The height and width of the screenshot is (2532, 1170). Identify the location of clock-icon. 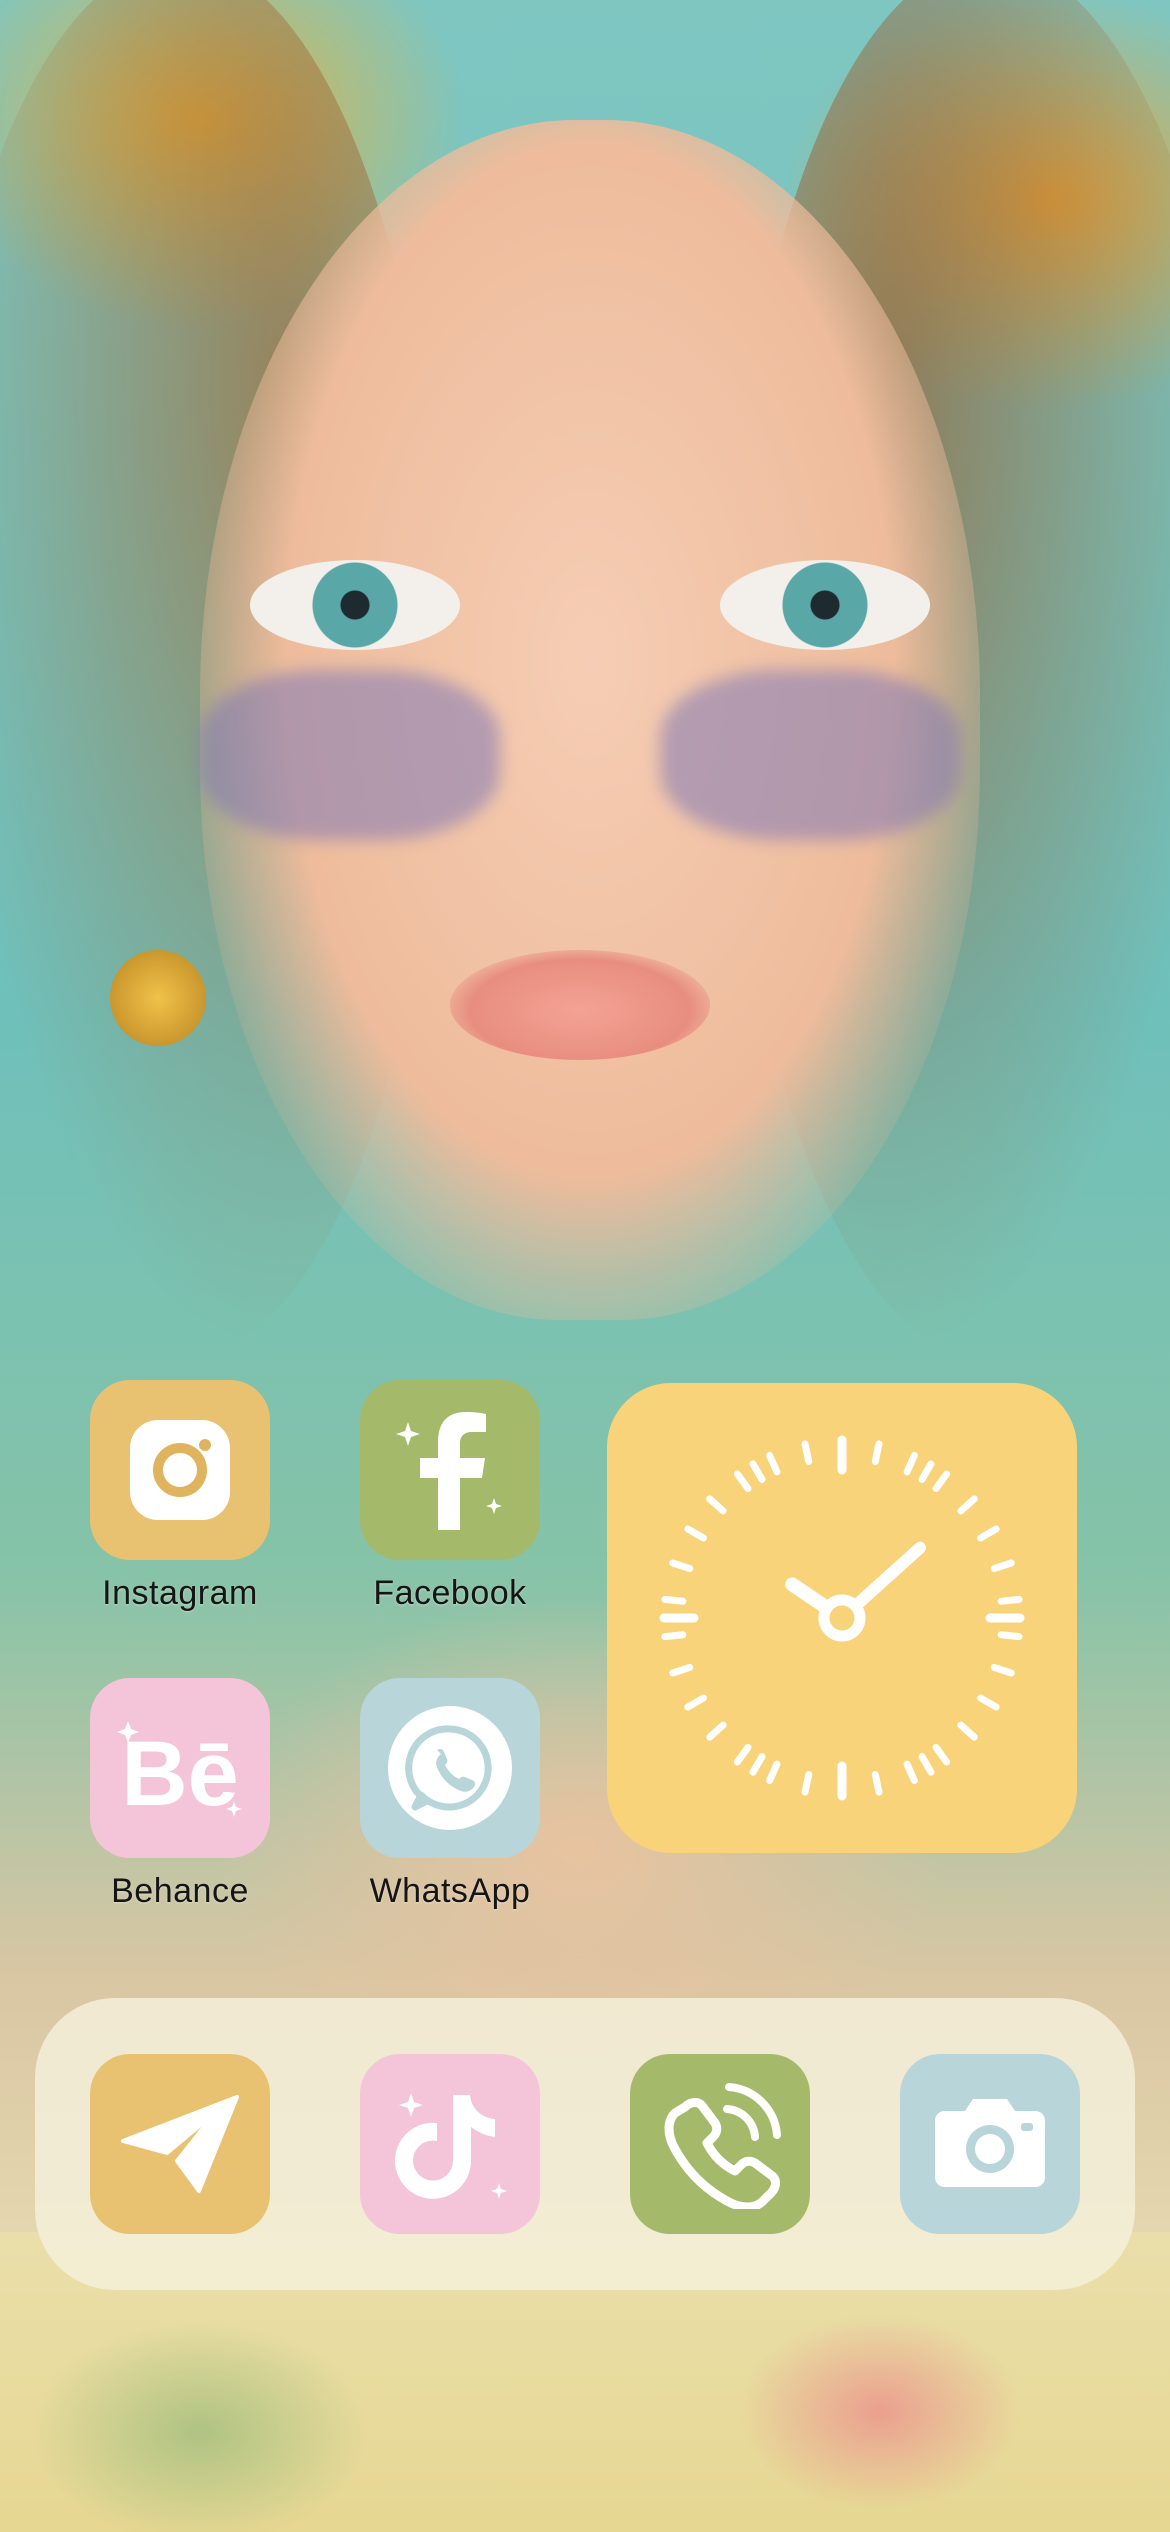
(842, 1618).